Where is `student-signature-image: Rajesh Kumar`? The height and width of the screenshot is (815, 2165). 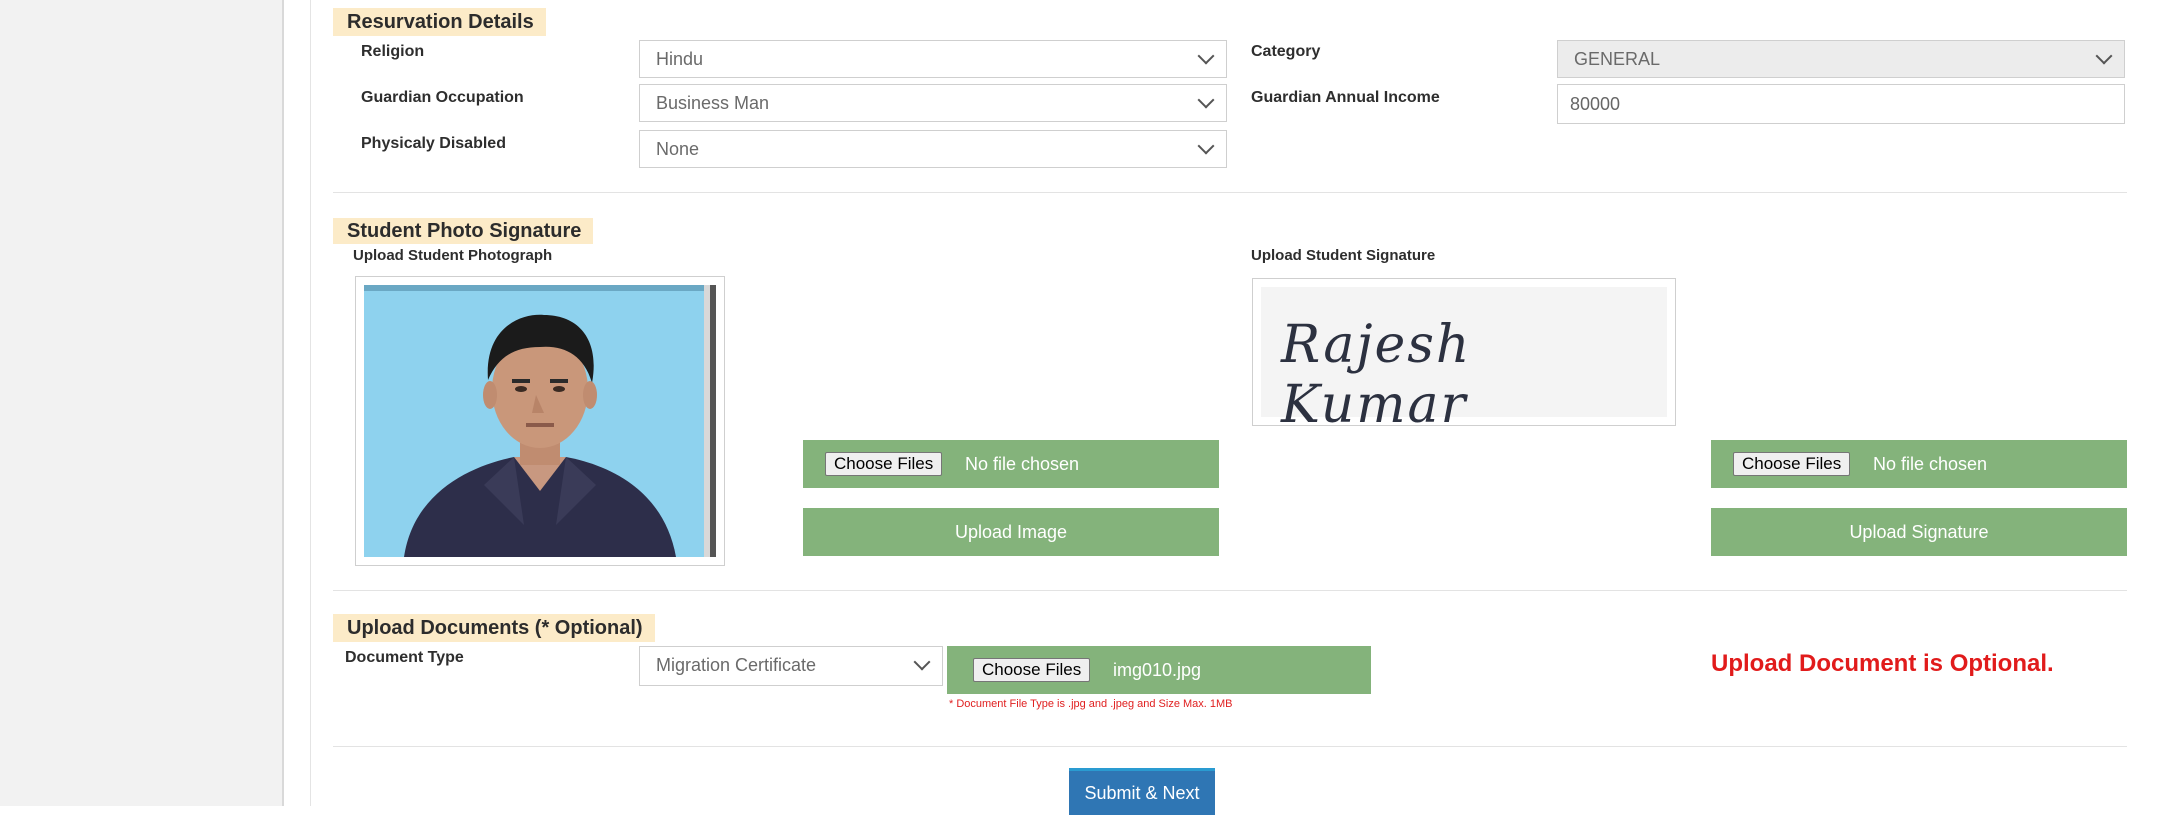
student-signature-image: Rajesh Kumar is located at coordinates (1464, 361).